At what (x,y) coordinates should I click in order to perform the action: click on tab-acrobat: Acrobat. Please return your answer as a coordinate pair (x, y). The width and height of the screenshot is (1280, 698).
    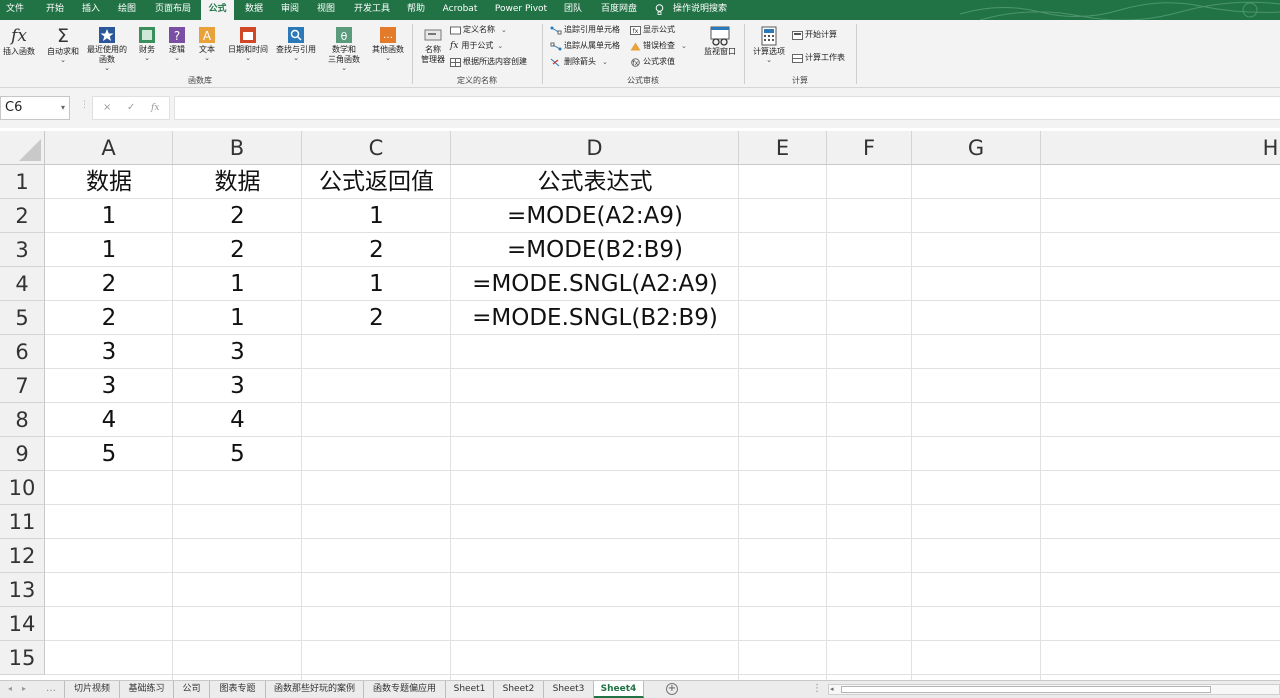
    Looking at the image, I should click on (460, 10).